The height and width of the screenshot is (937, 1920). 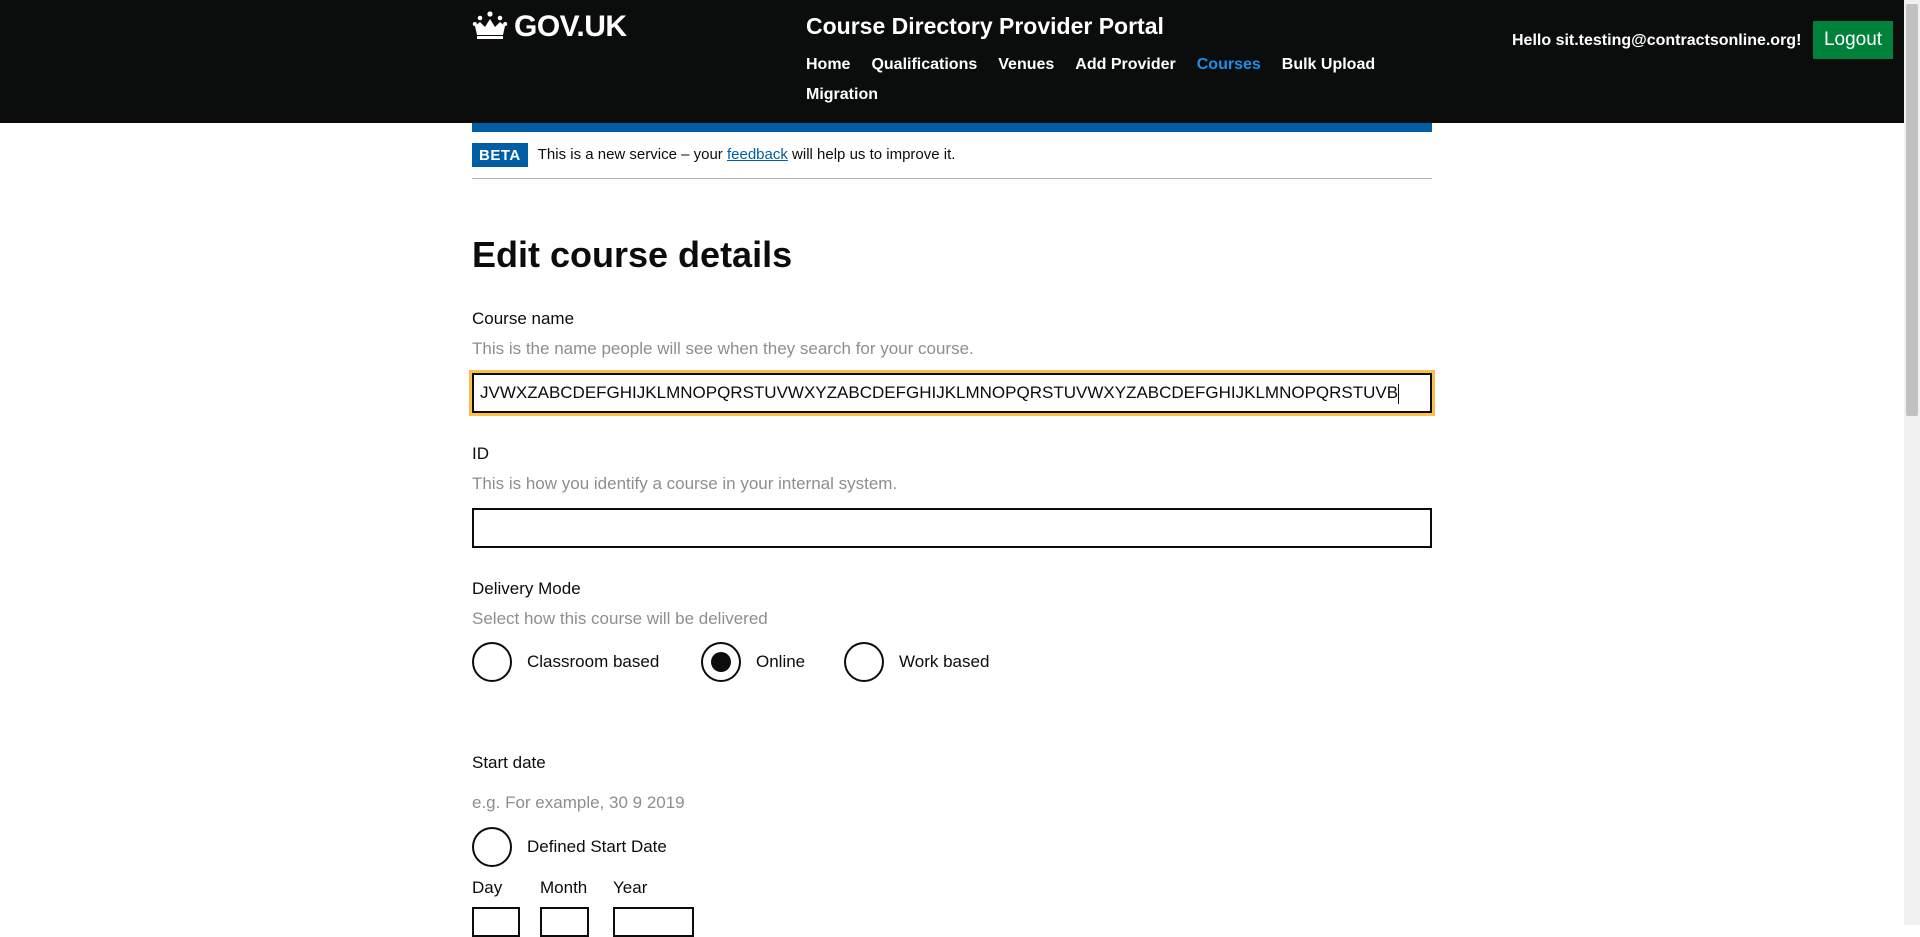 I want to click on start-date-label: Start date, so click(x=509, y=762).